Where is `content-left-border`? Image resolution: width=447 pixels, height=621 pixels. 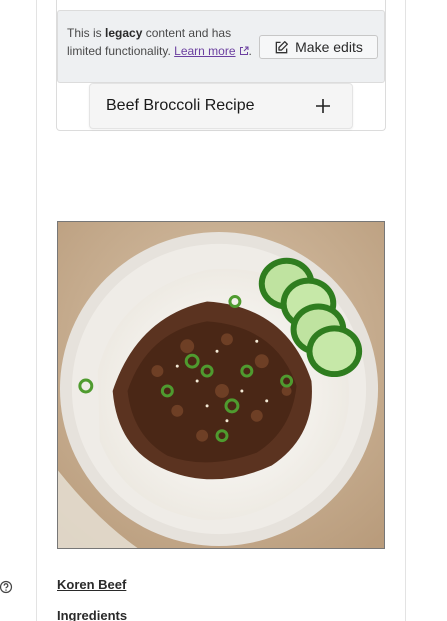 content-left-border is located at coordinates (36, 310).